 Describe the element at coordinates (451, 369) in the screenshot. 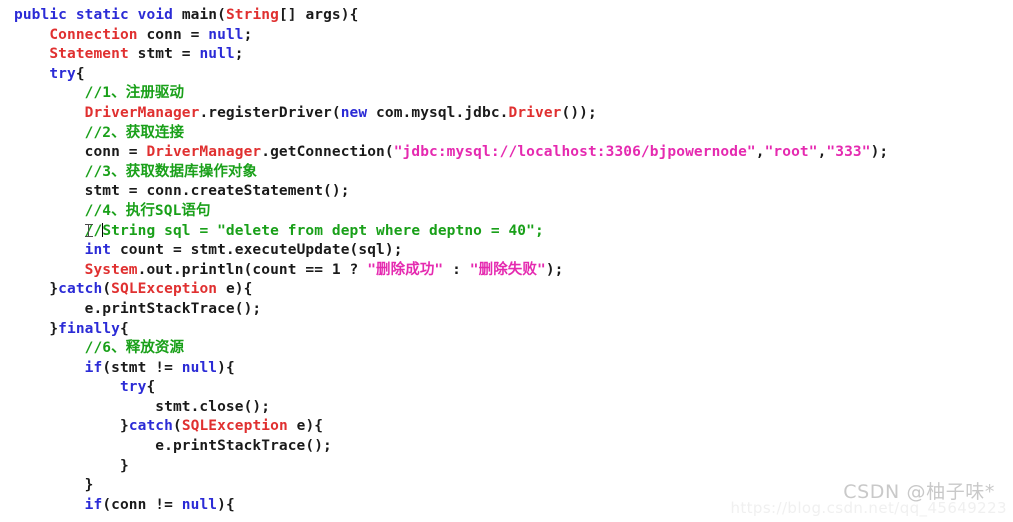

I see `code-line: if(stmt != null){` at that location.